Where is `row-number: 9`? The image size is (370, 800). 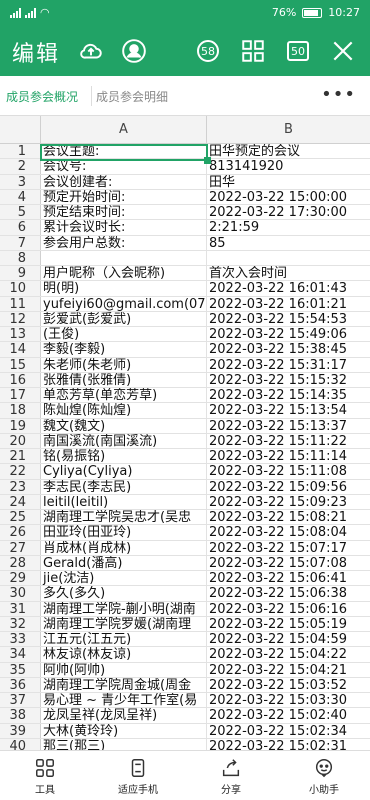 row-number: 9 is located at coordinates (20, 273).